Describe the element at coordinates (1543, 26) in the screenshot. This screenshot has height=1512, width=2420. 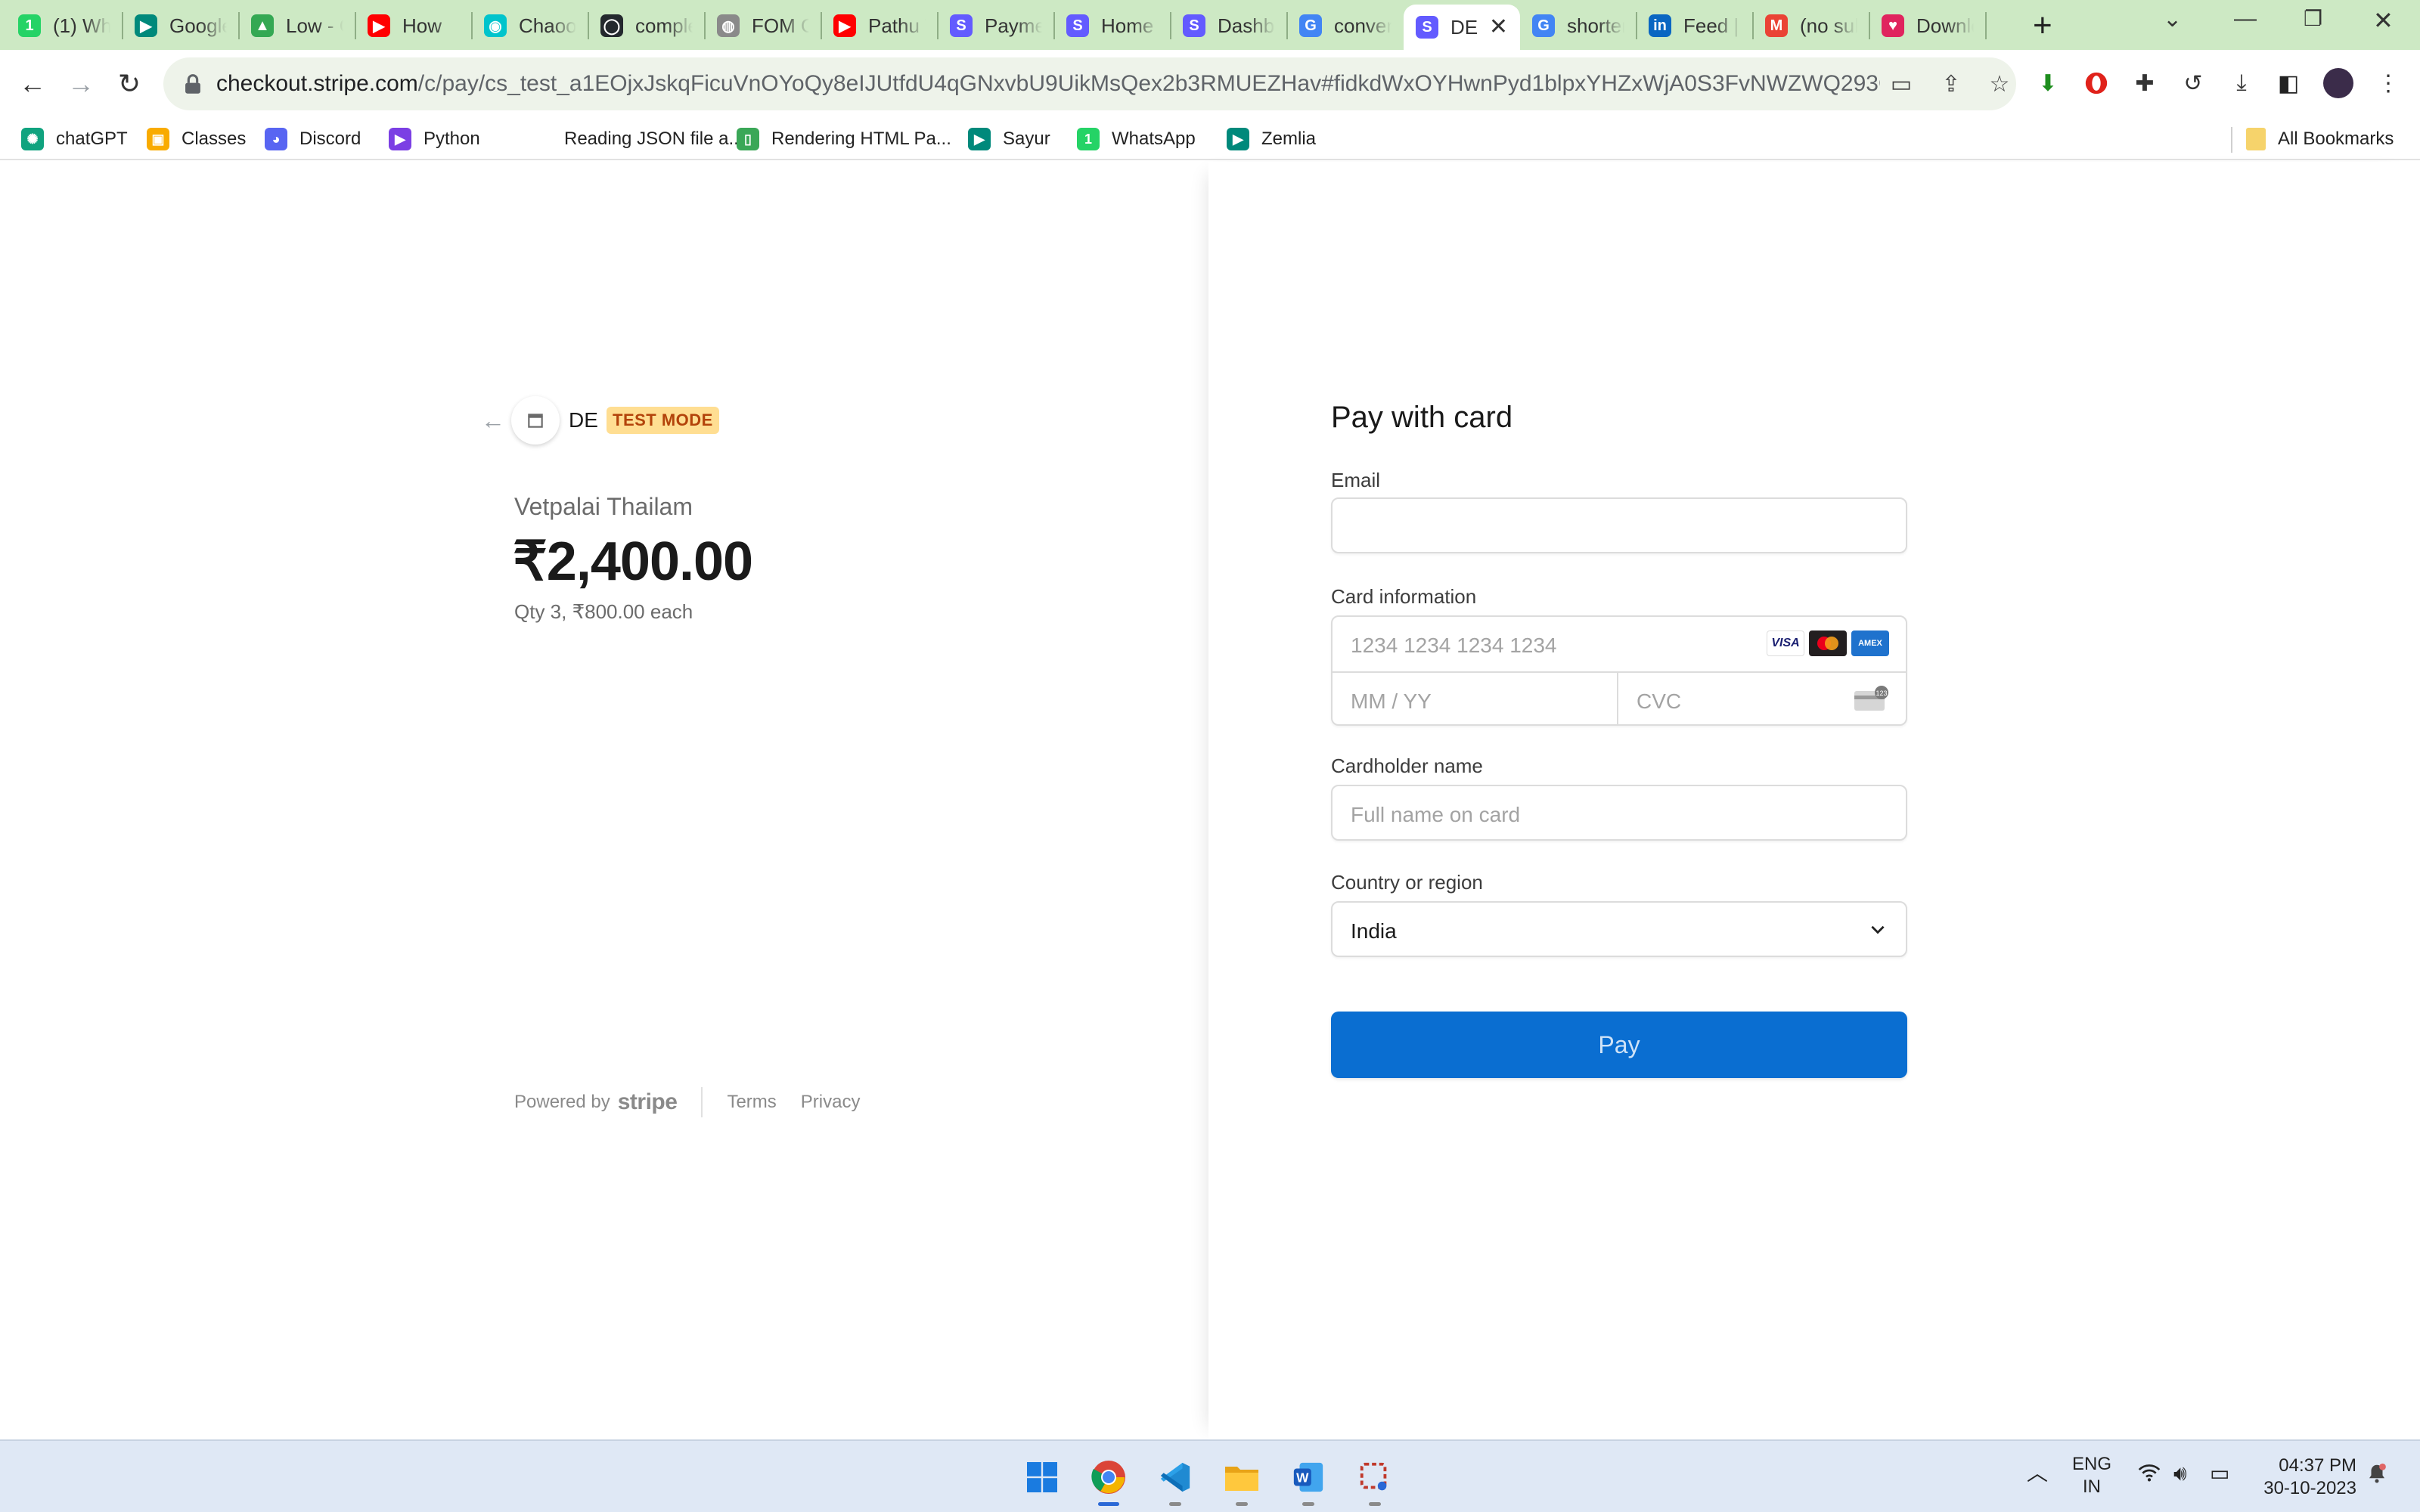
I see `google-icon: G` at that location.